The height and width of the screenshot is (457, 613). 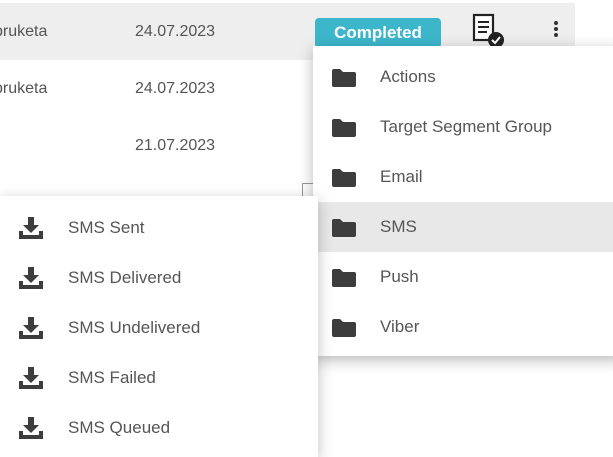 What do you see at coordinates (463, 327) in the screenshot?
I see `menu-item-viber: Viber` at bounding box center [463, 327].